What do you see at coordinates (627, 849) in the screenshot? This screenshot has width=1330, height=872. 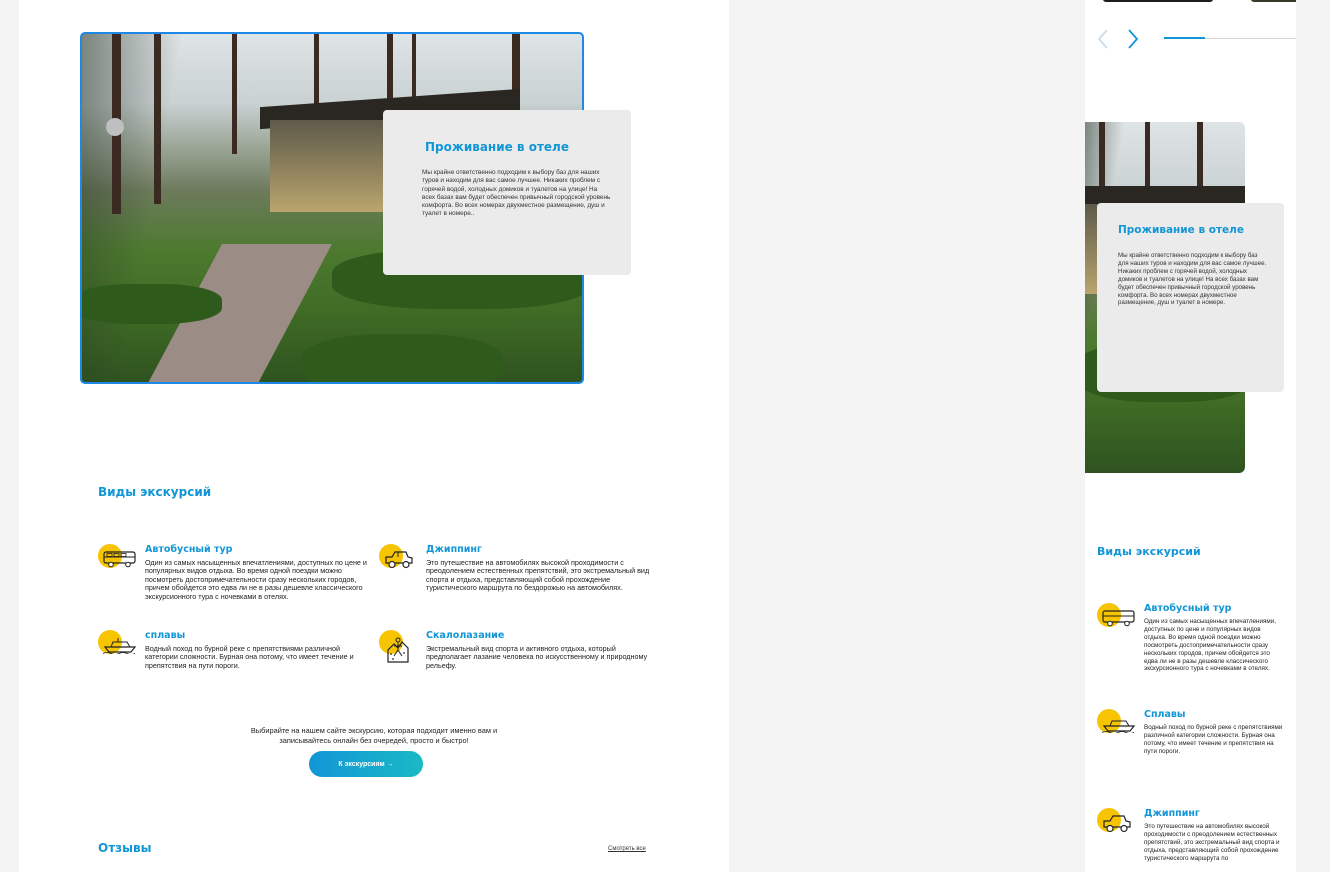 I see `see-all-link: Смотреть все` at bounding box center [627, 849].